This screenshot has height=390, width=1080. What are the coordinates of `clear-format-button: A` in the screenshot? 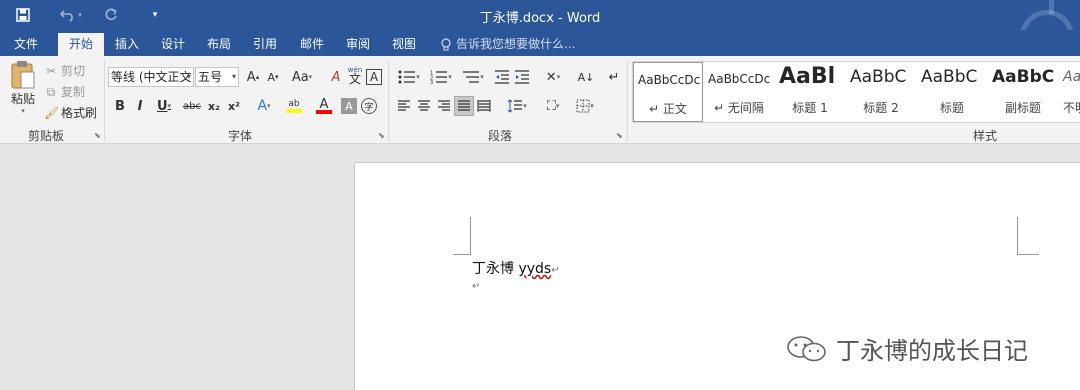 It's located at (336, 77).